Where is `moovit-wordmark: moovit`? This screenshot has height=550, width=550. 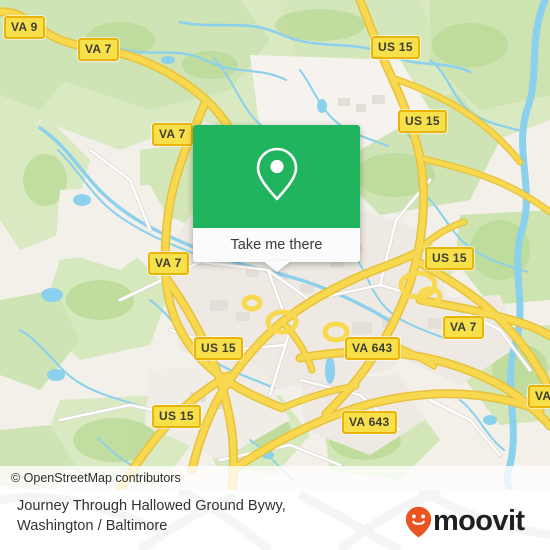
moovit-wordmark: moovit is located at coordinates (485, 523).